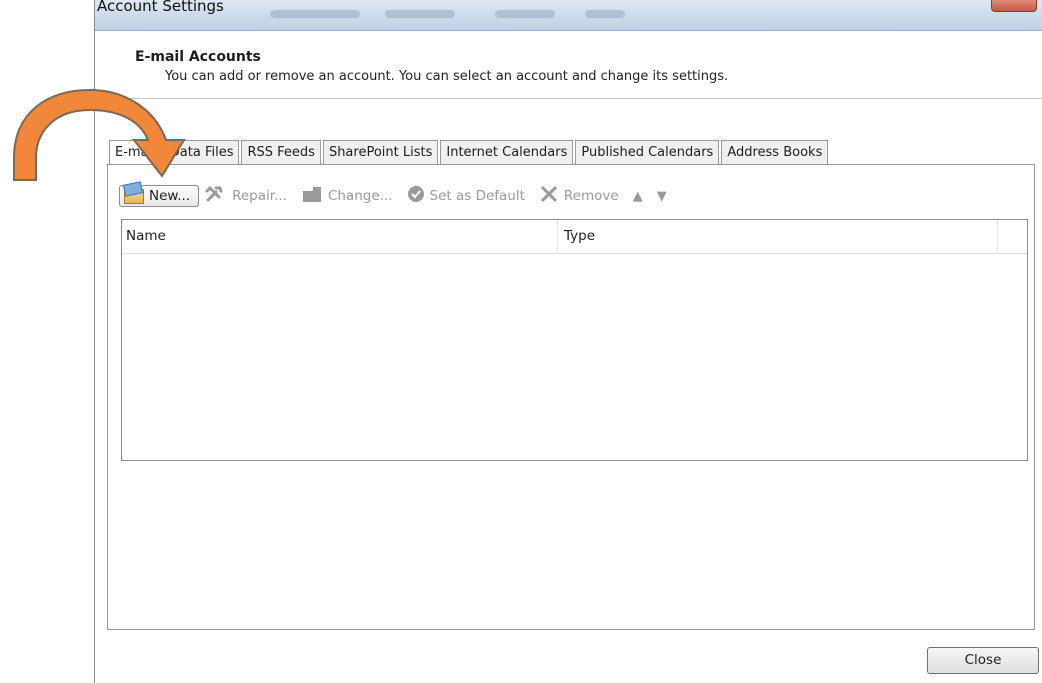 The width and height of the screenshot is (1042, 683). I want to click on set-default-label: Set as Default, so click(477, 196).